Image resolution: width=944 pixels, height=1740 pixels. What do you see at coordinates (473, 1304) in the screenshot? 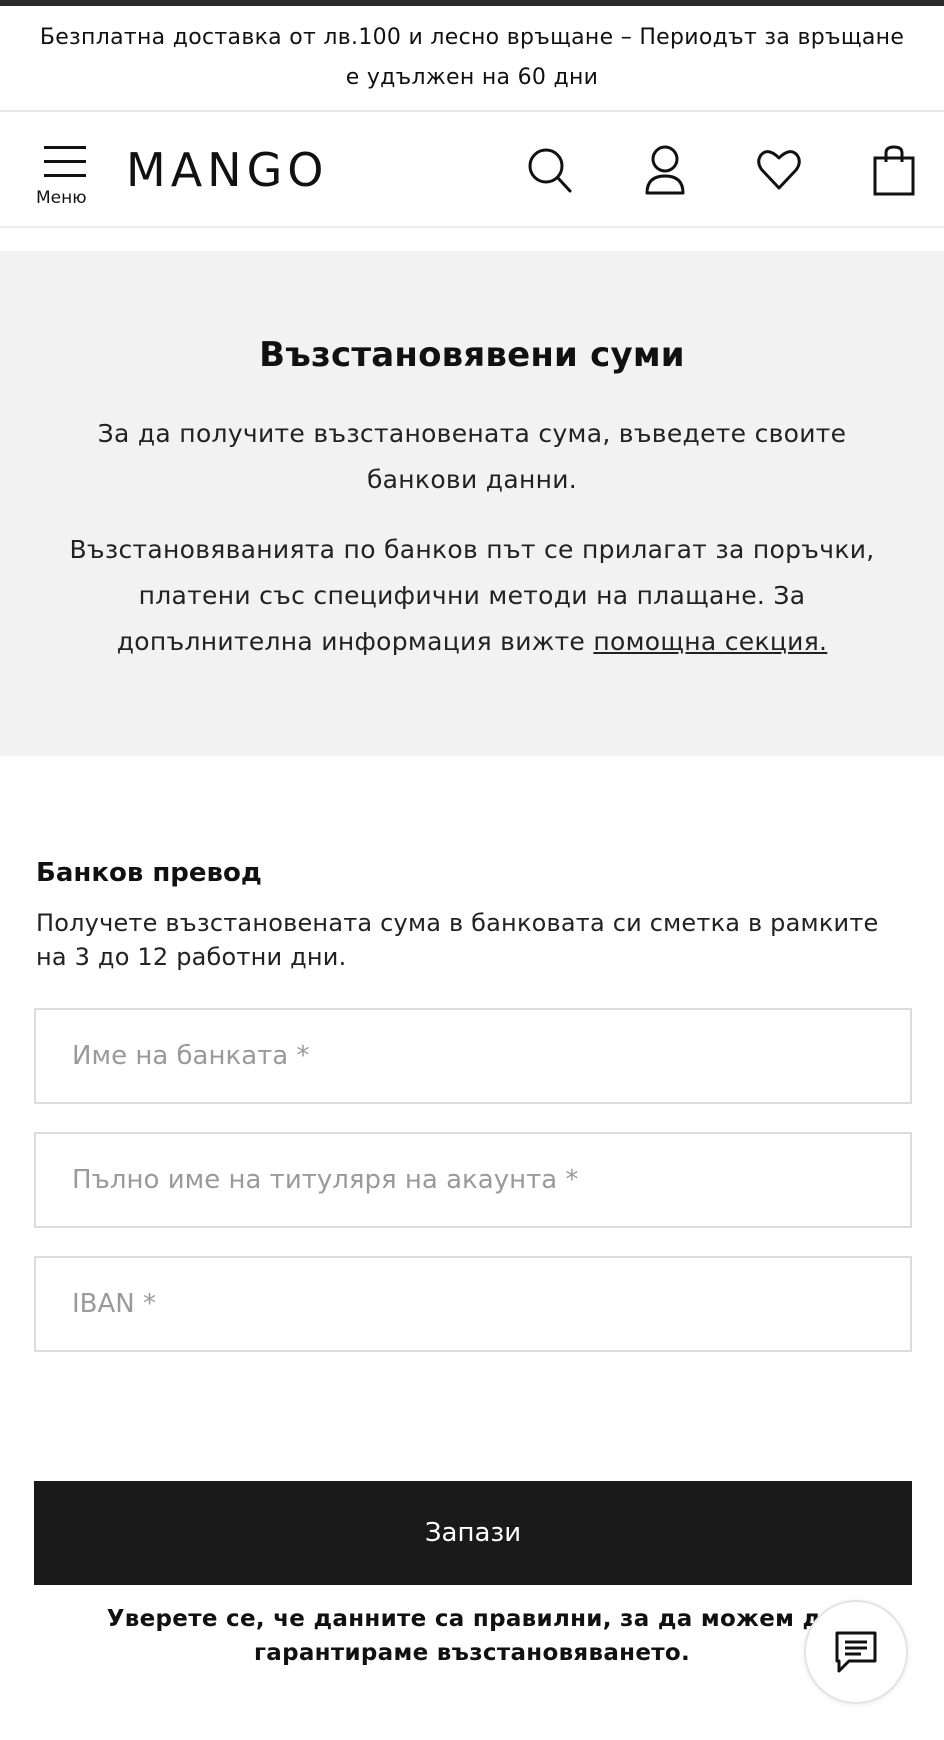
I see `iban-input` at bounding box center [473, 1304].